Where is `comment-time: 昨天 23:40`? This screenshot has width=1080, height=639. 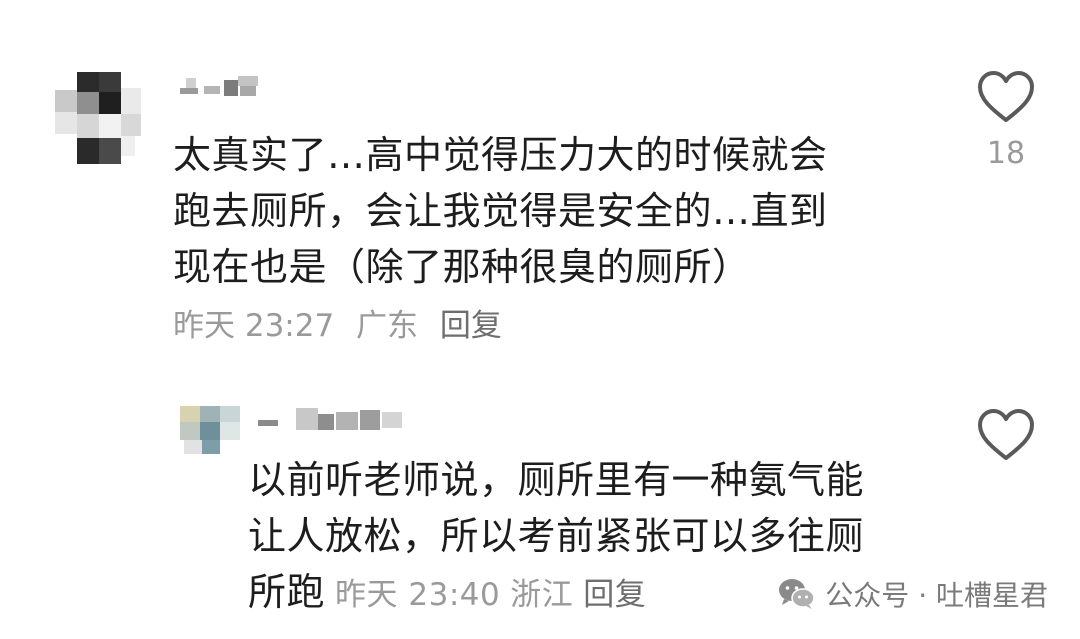 comment-time: 昨天 23:40 is located at coordinates (418, 595).